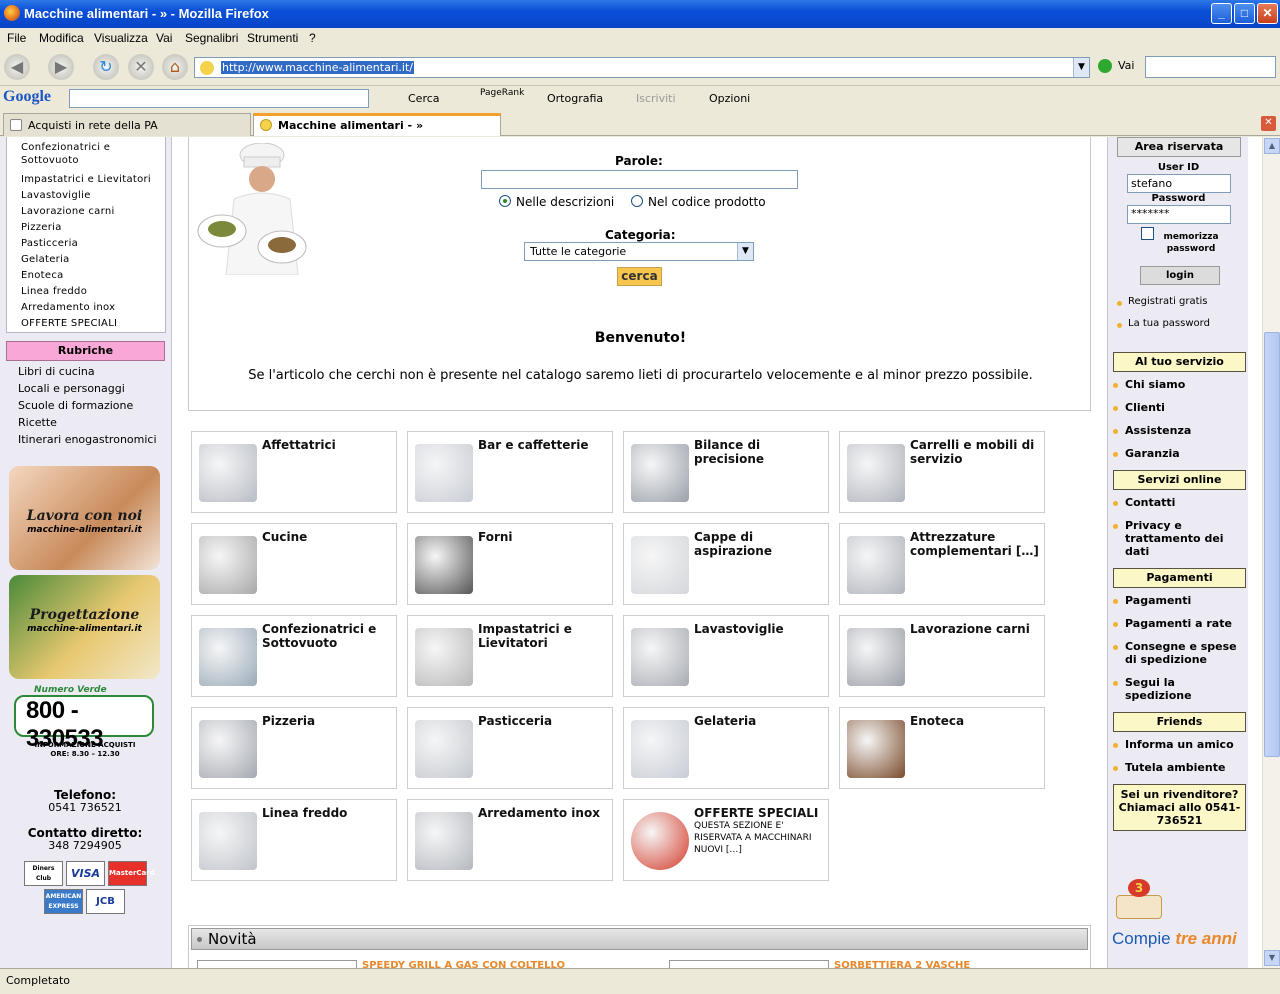 The height and width of the screenshot is (994, 1280). I want to click on product-card: Gelateria, so click(726, 748).